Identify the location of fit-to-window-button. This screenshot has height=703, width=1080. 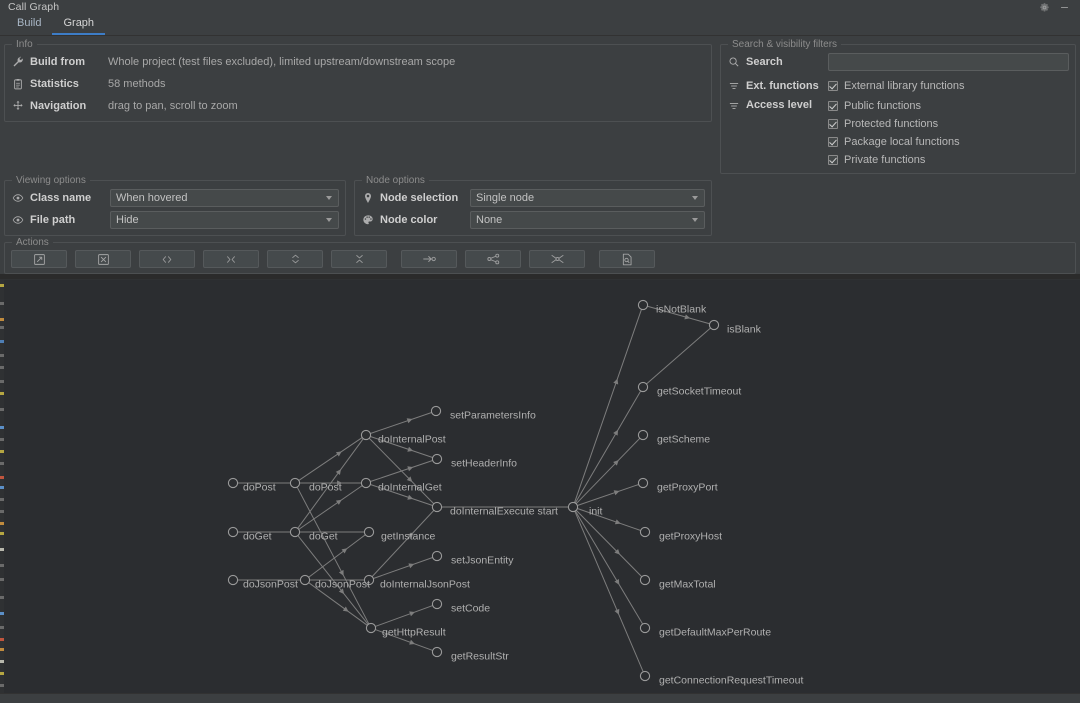
(103, 259).